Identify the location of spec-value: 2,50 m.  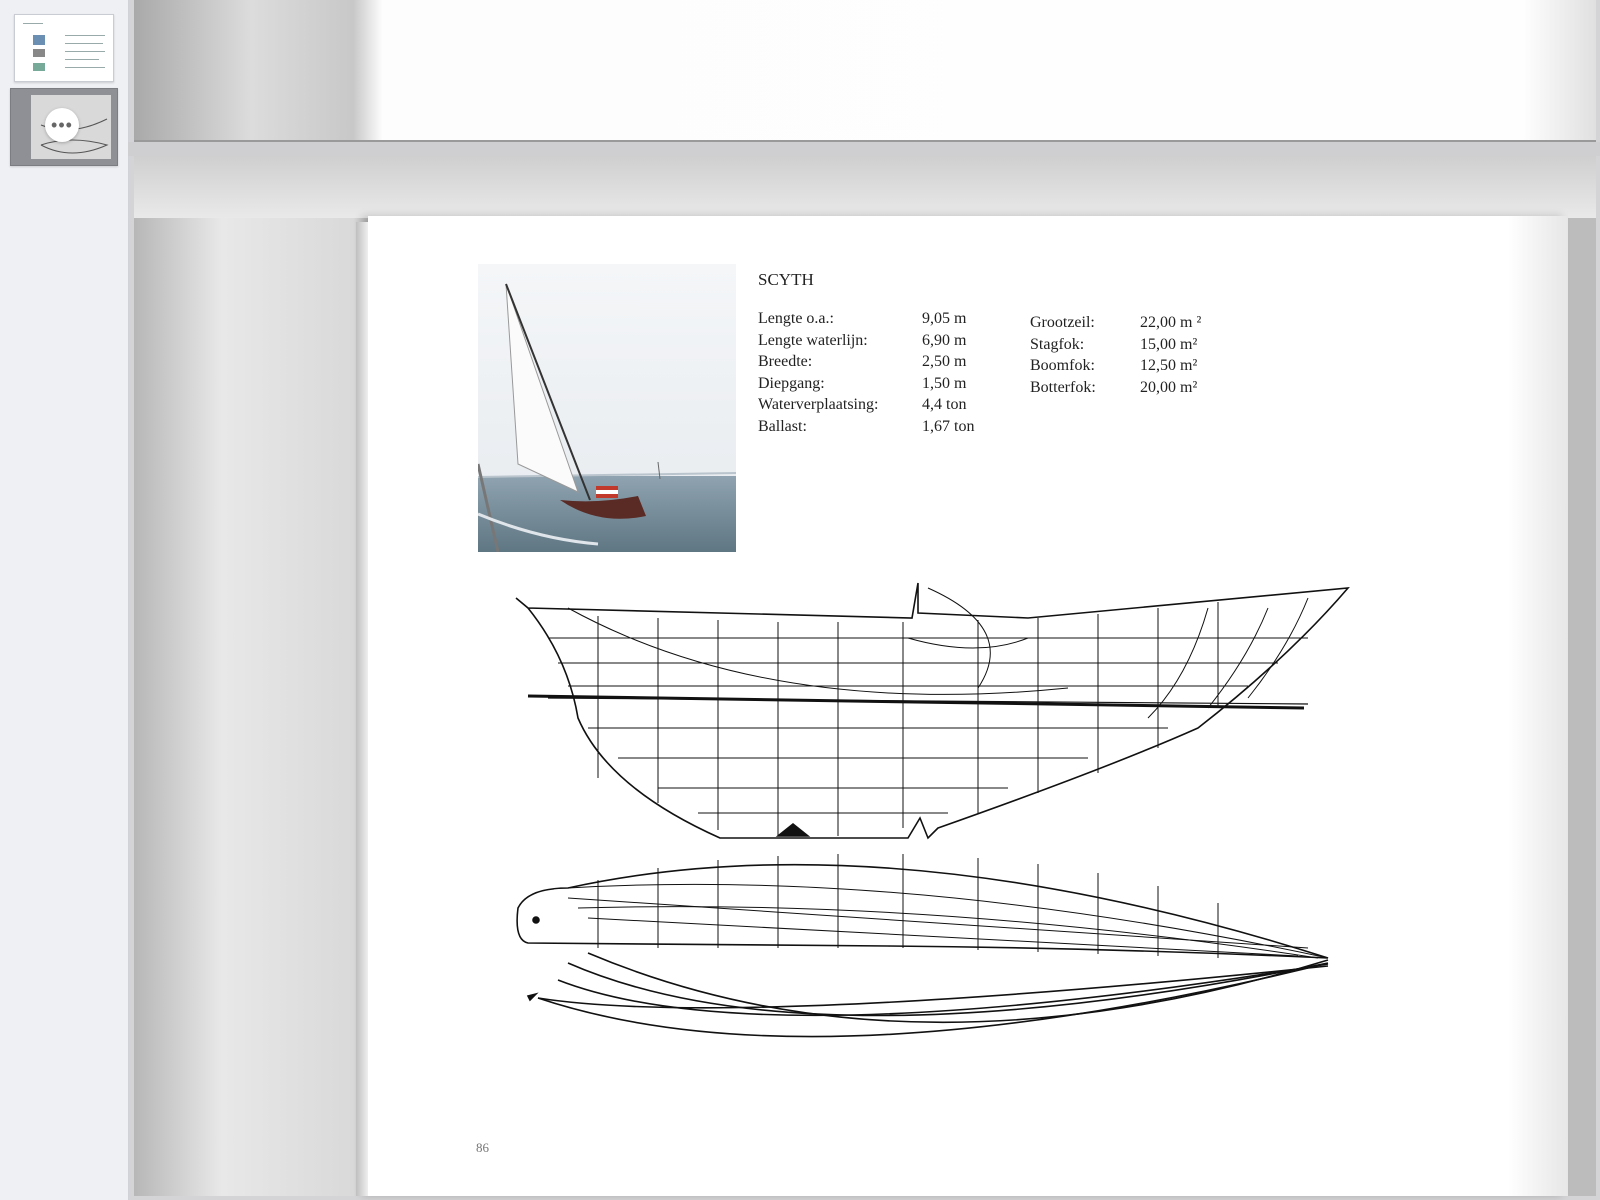
(944, 361).